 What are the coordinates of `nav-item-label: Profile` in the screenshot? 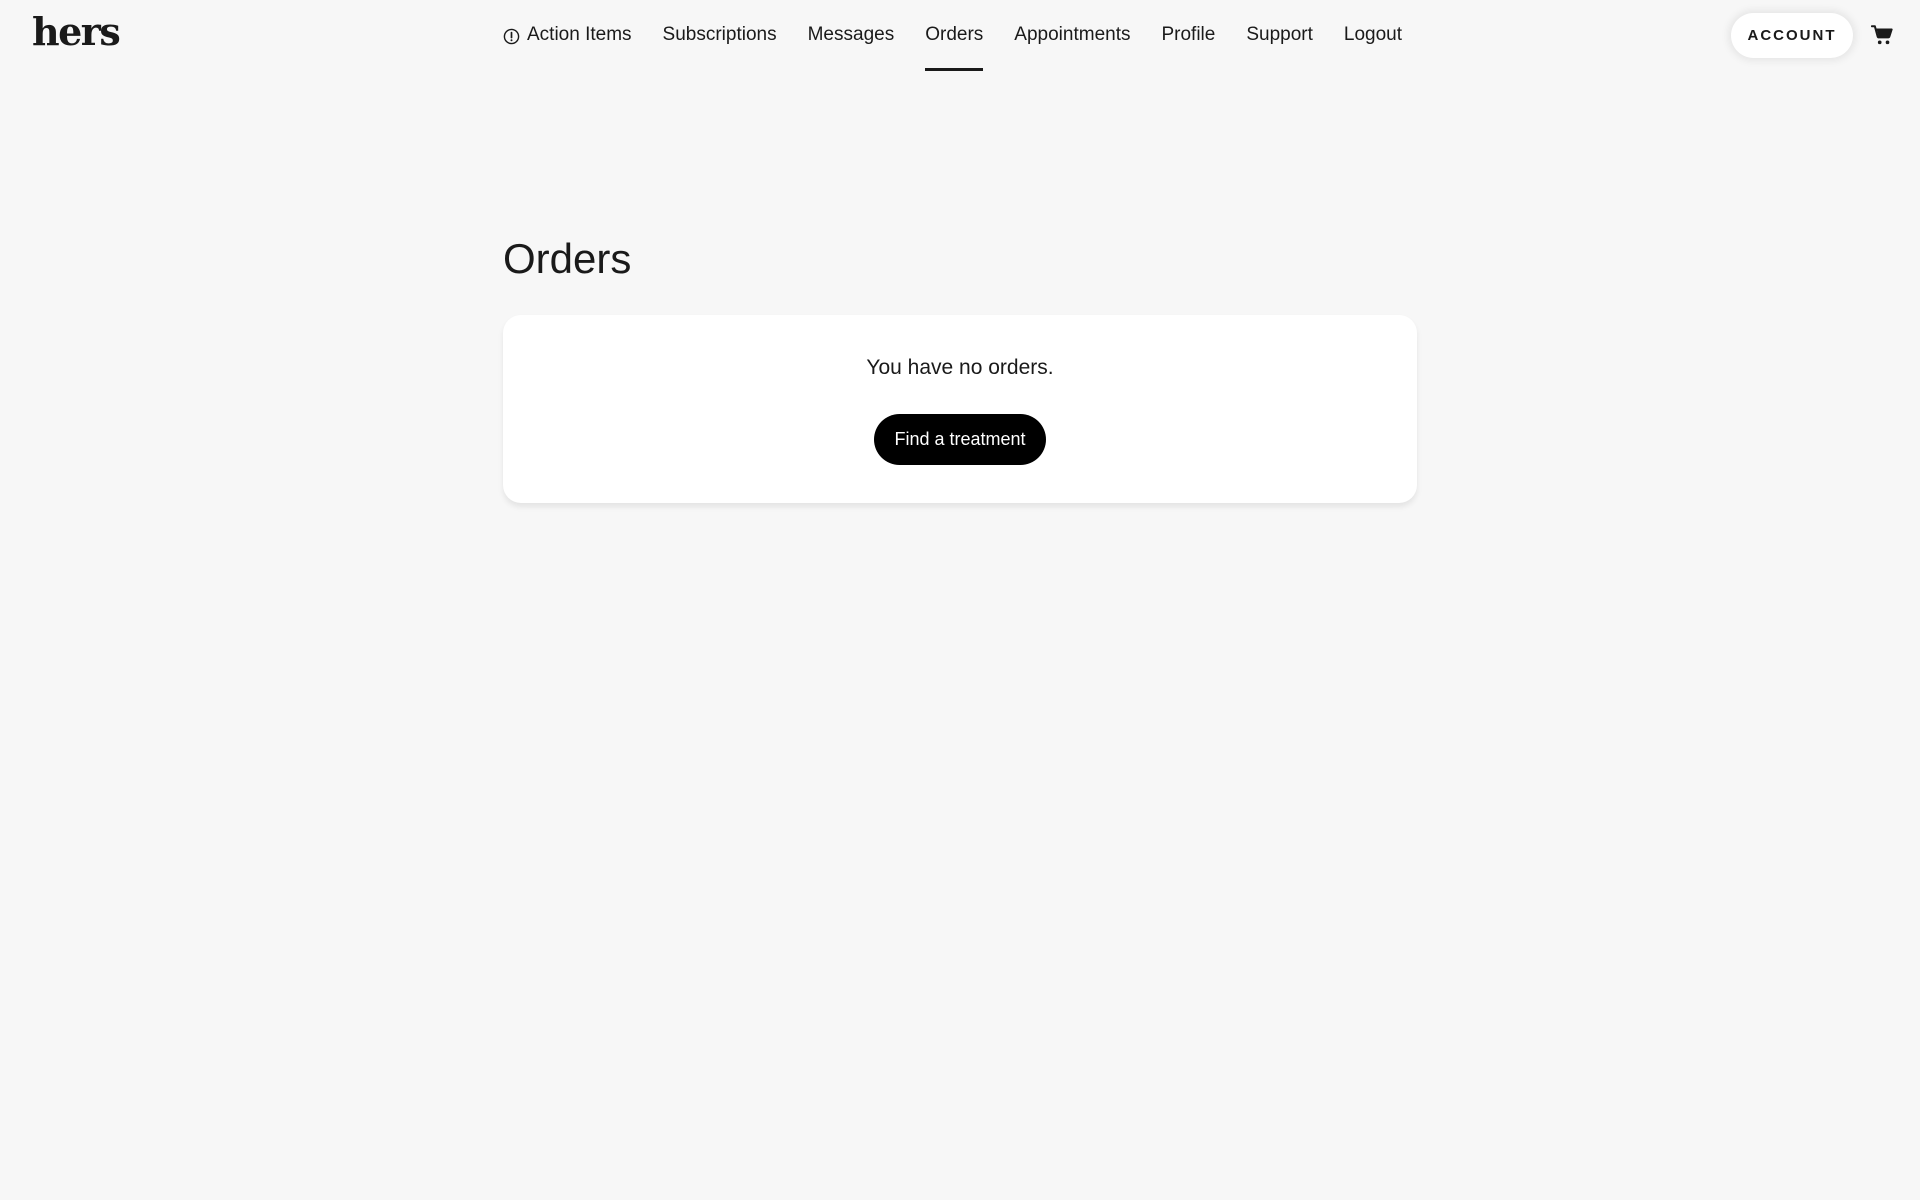 It's located at (1188, 34).